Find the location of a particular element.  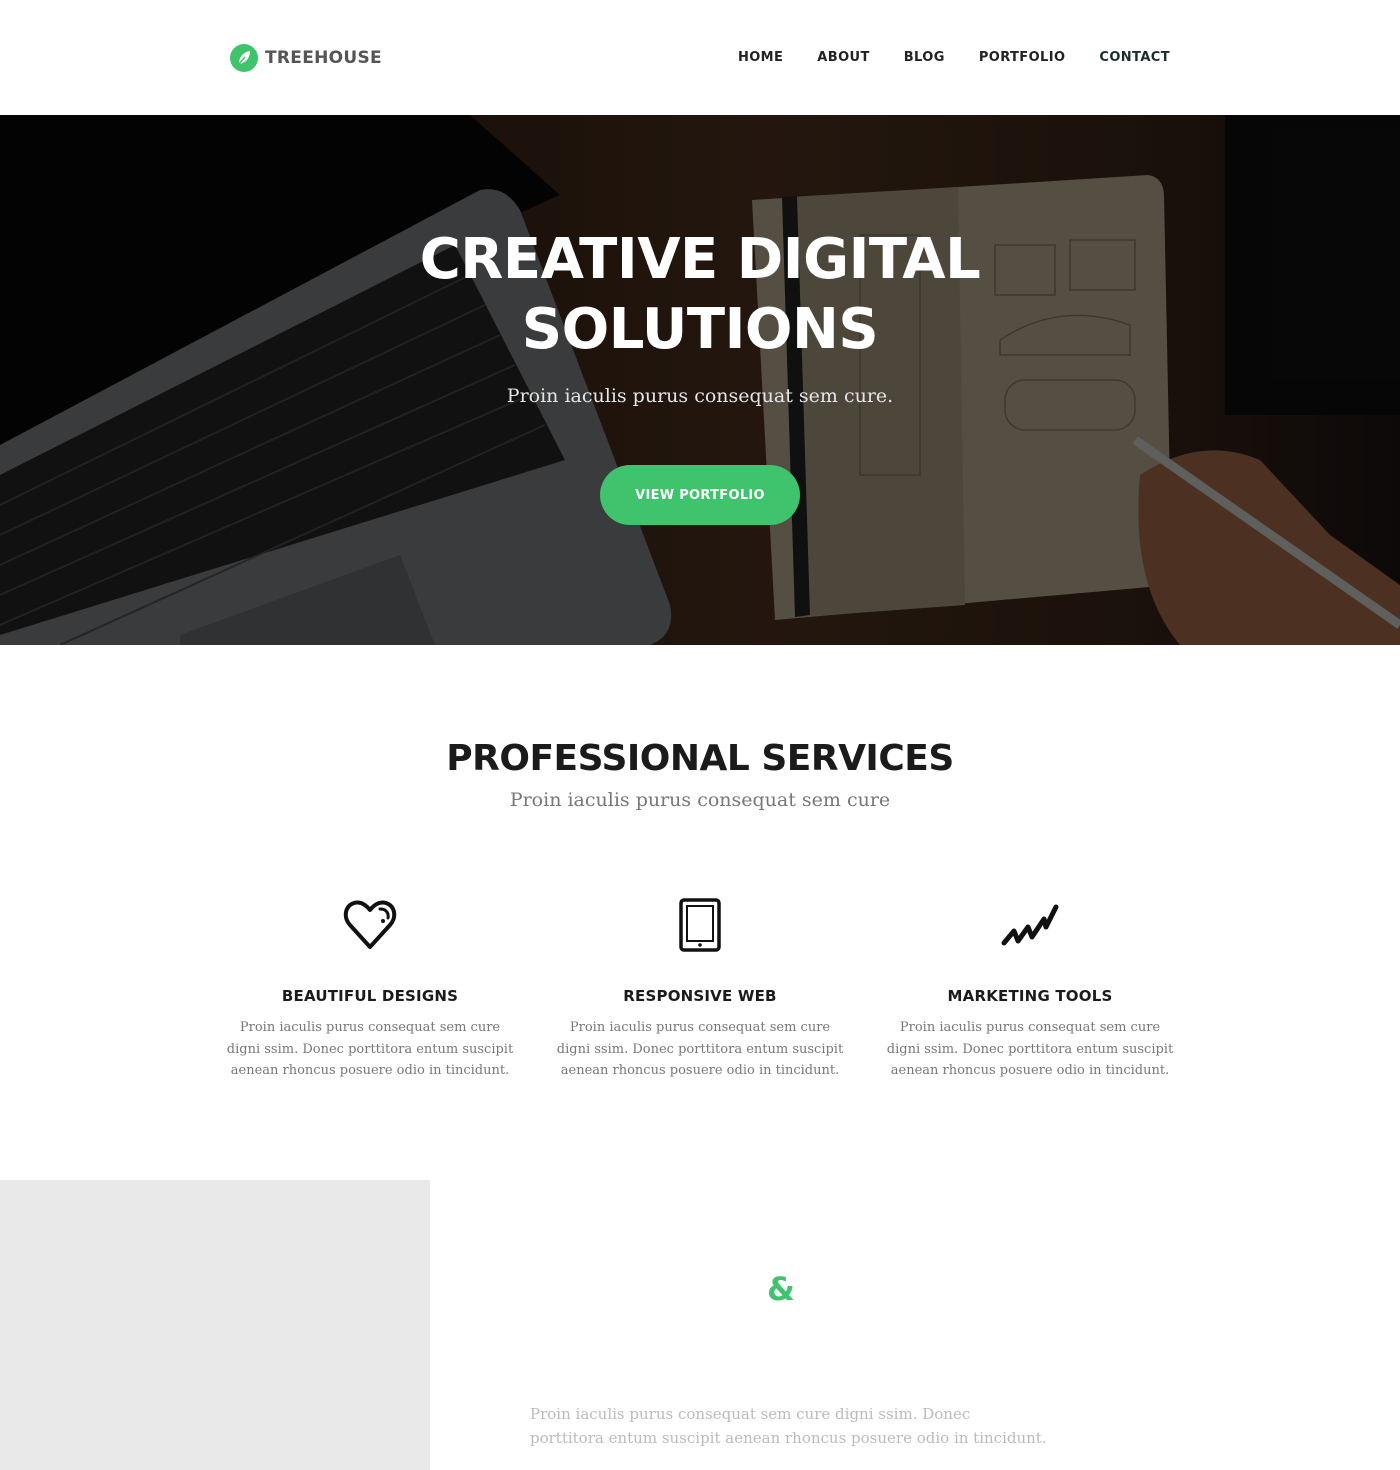

view-portfolio-button: VIEW PORTFOLIO is located at coordinates (700, 495).